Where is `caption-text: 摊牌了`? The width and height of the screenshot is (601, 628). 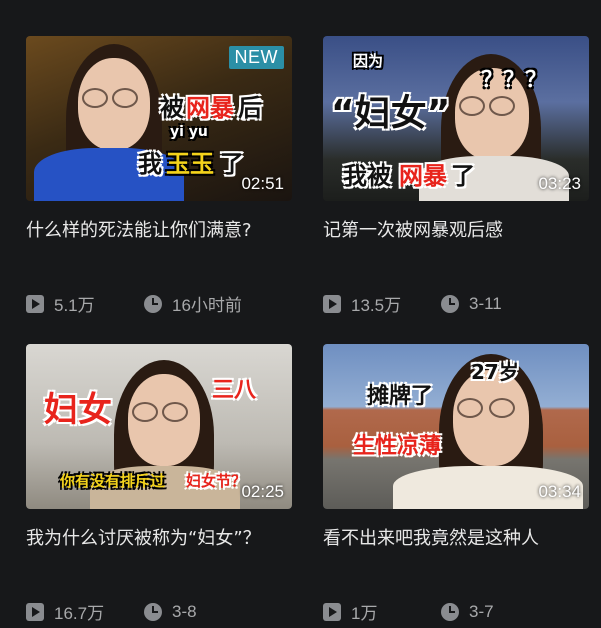 caption-text: 摊牌了 is located at coordinates (400, 396).